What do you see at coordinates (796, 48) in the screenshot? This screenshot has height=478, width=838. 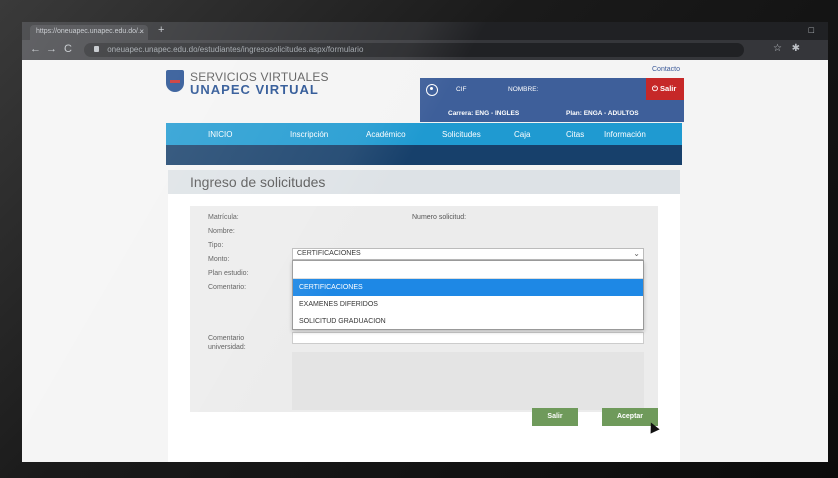 I see `extensions-icon: ✱` at bounding box center [796, 48].